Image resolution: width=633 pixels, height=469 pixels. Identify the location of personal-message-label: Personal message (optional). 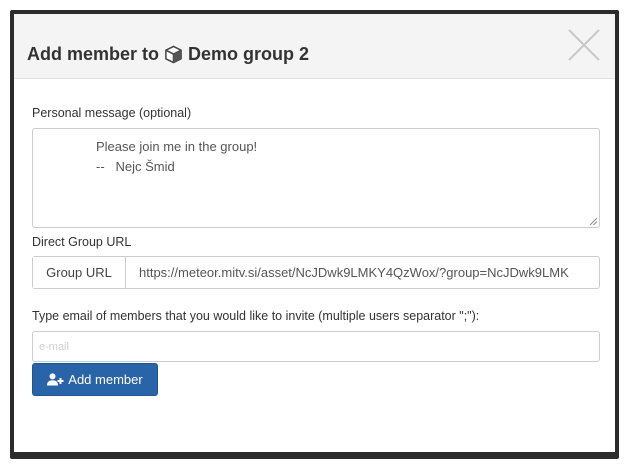
(112, 113).